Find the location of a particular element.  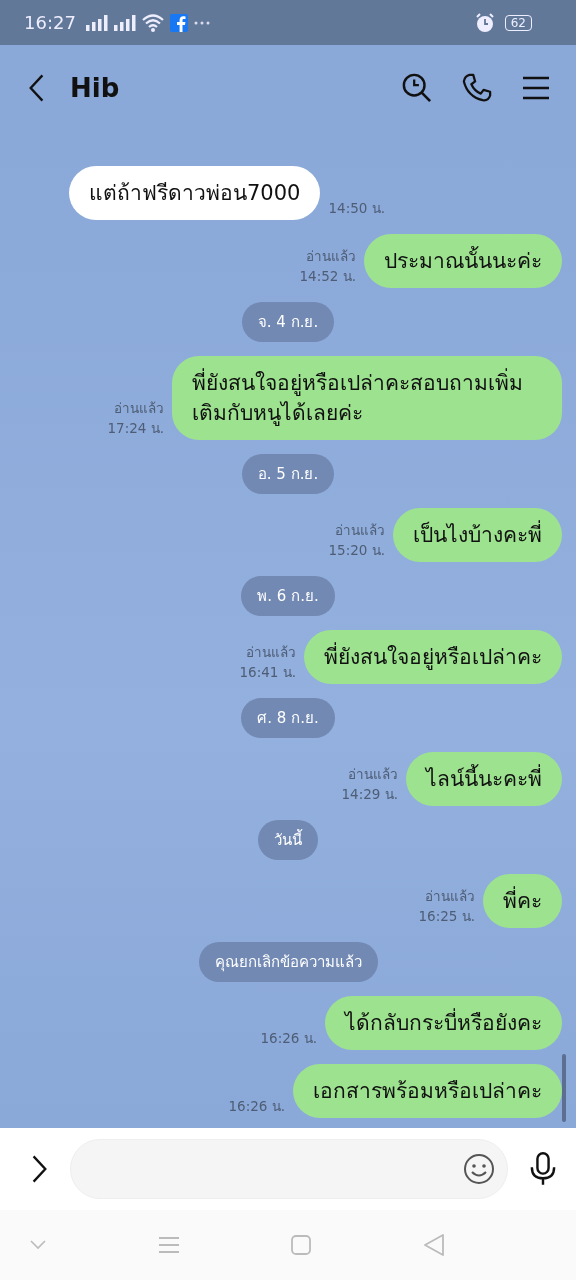

date-separator: จ. 4 ก.ย. is located at coordinates (288, 322).